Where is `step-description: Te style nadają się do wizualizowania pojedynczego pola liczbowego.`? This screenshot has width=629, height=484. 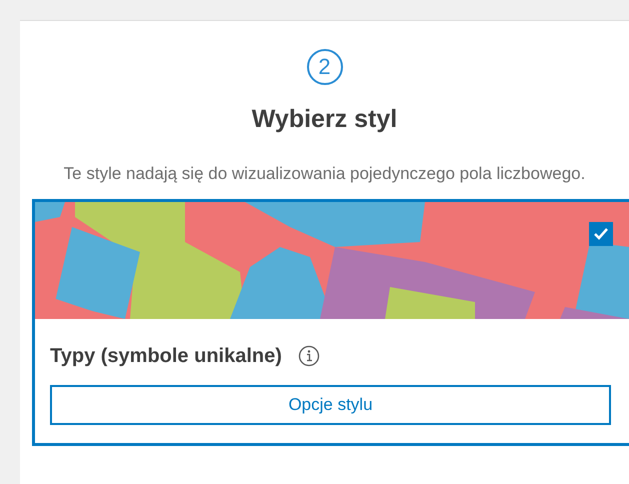 step-description: Te style nadają się do wizualizowania pojedynczego pola liczbowego. is located at coordinates (324, 173).